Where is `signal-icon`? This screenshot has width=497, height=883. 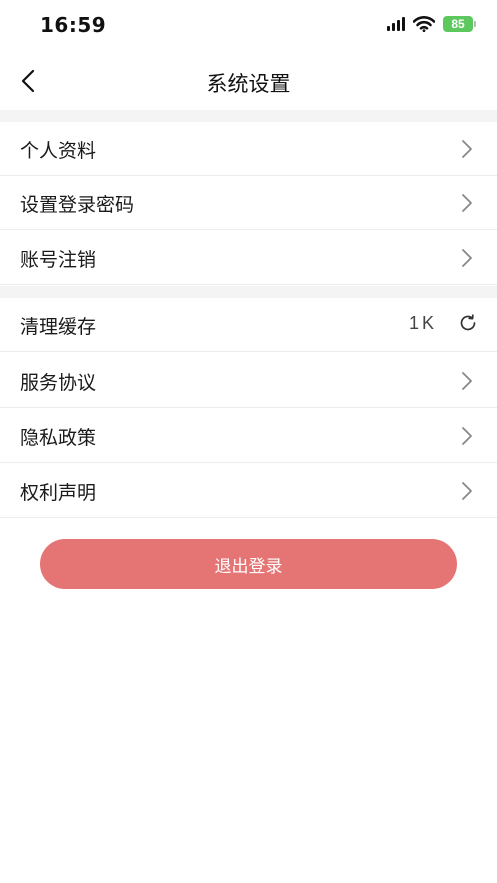
signal-icon is located at coordinates (396, 24).